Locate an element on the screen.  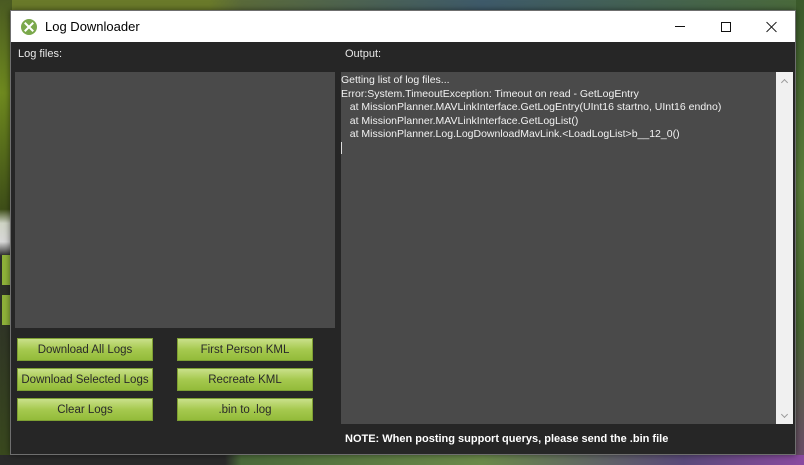
desktop-background-bottom is located at coordinates (402, 460).